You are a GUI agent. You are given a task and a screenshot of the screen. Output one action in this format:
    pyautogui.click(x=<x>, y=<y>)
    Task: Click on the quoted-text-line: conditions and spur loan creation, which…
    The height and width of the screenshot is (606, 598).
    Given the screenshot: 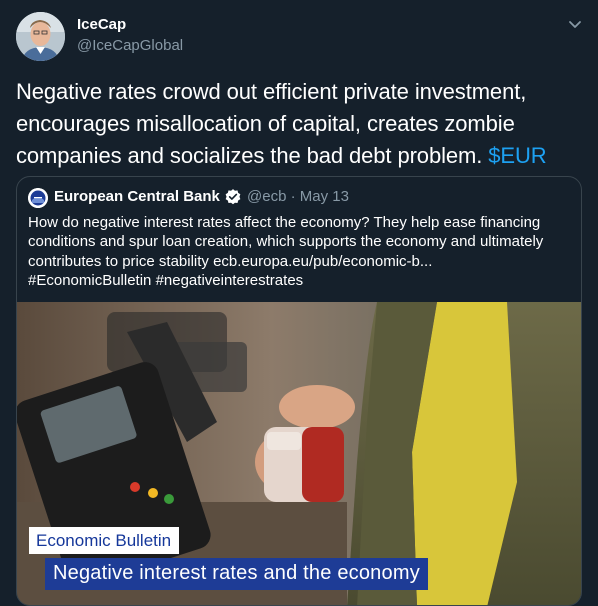 What is the action you would take?
    pyautogui.click(x=286, y=242)
    